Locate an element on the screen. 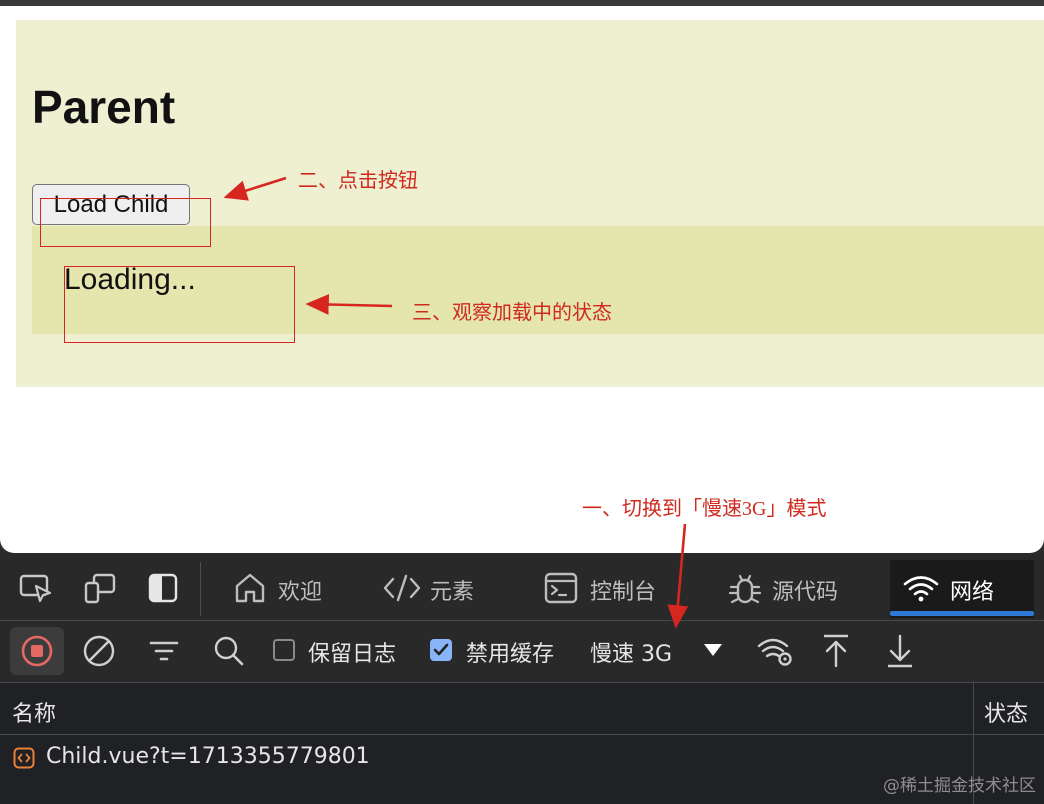 The height and width of the screenshot is (804, 1044). tab-console: 控制台 is located at coordinates (623, 590).